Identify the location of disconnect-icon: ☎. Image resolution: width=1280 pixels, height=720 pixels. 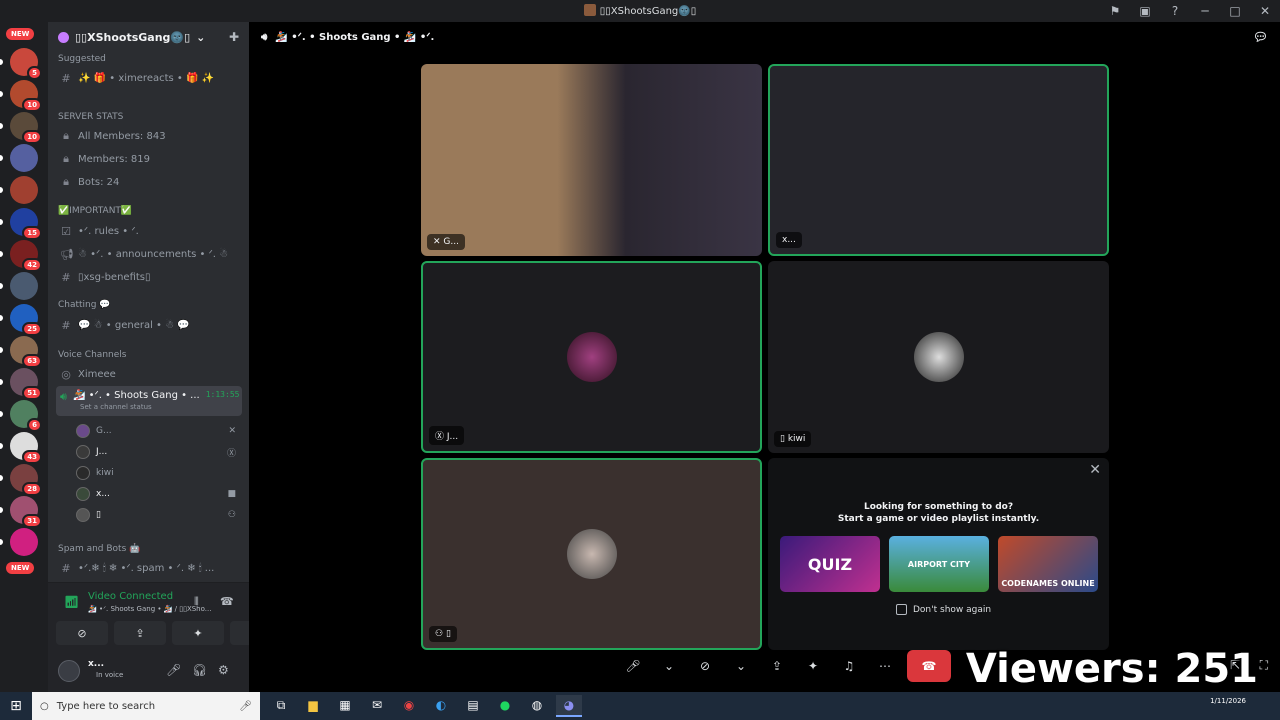
(227, 601).